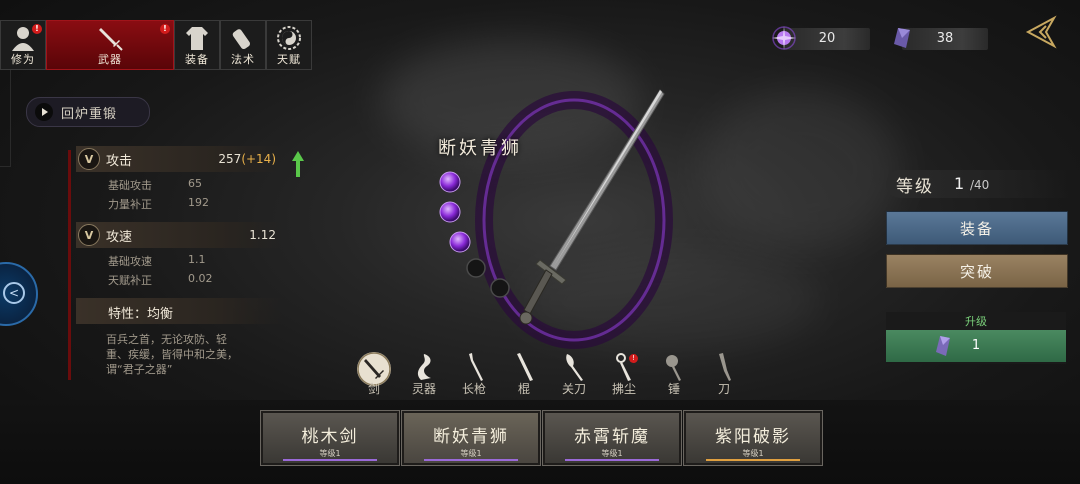 The image size is (1080, 484). I want to click on weapon-card-name: 赤霄斩魔, so click(612, 437).